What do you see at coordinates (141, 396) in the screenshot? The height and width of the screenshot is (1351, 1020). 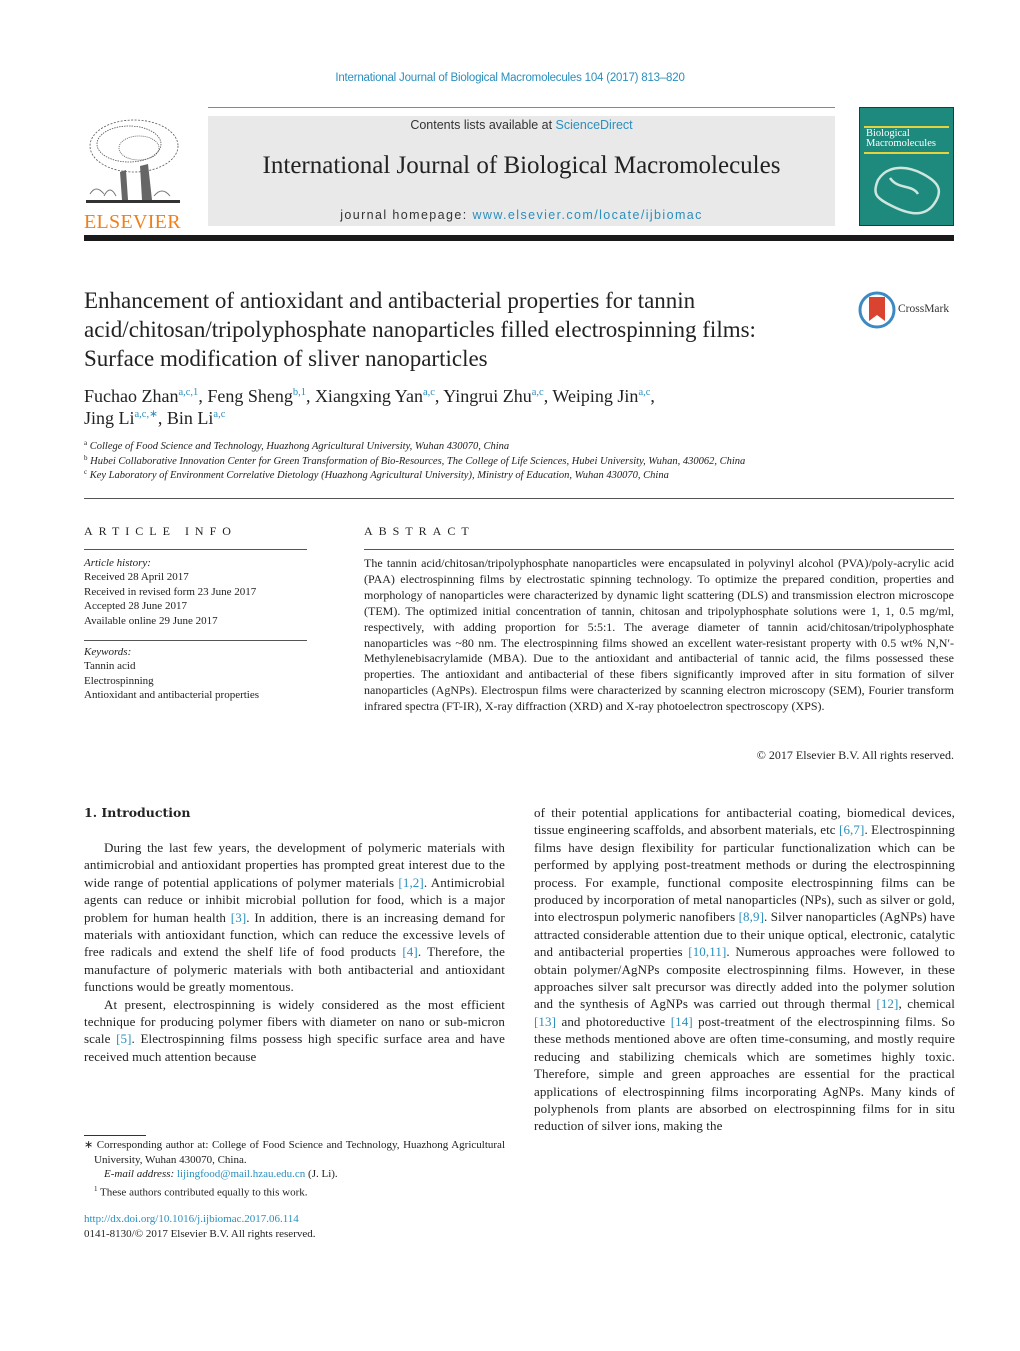 I see `author: Fuchao Zhana,c,1` at bounding box center [141, 396].